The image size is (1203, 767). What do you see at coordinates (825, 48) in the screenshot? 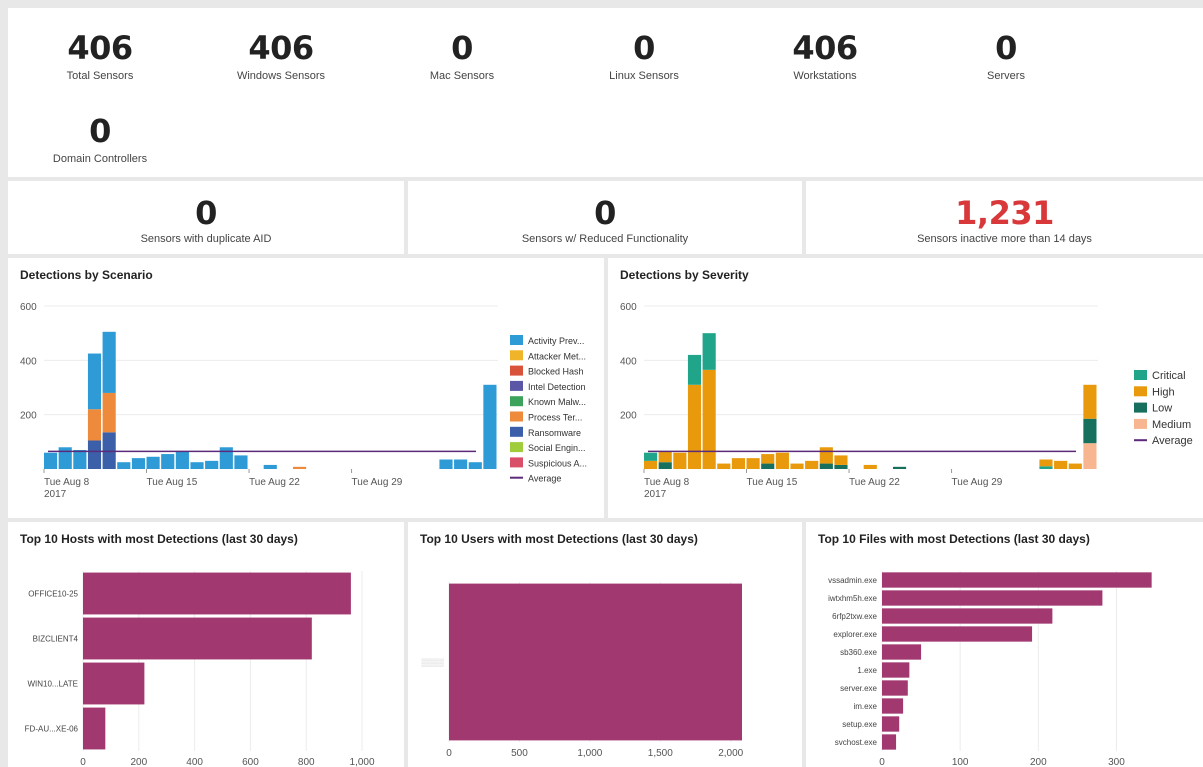
I see `stat-value: 406` at bounding box center [825, 48].